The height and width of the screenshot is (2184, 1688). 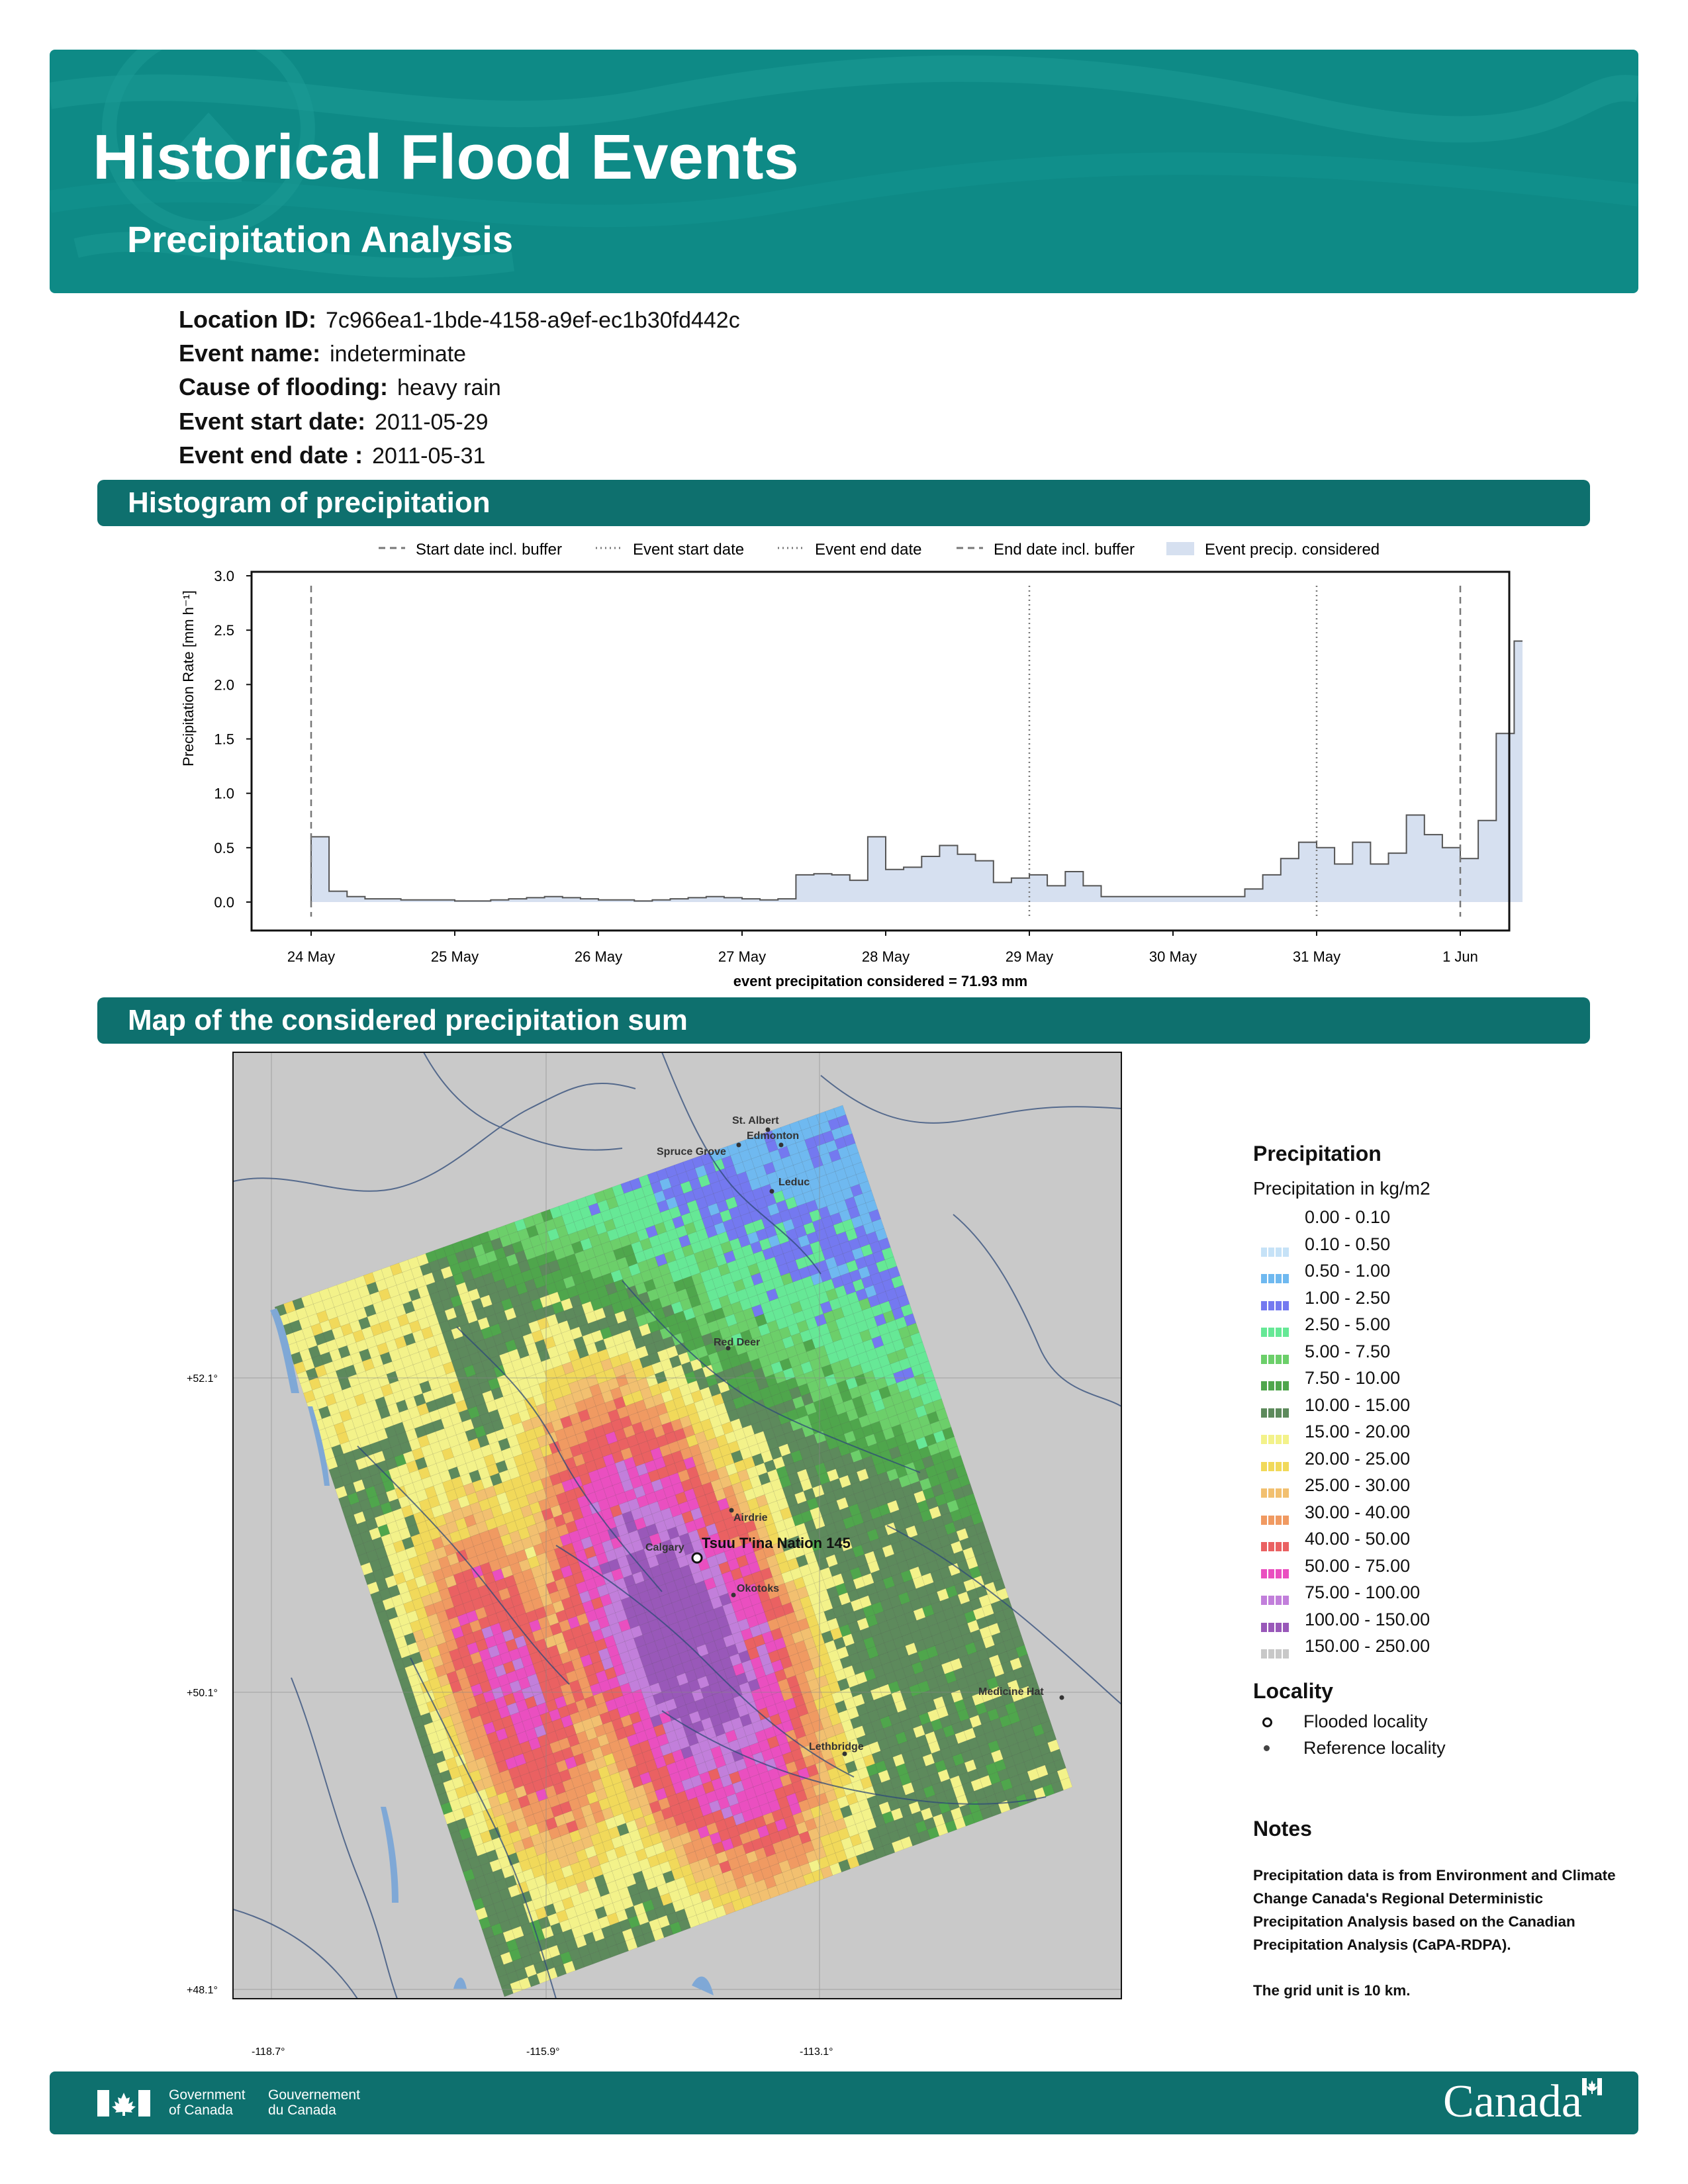 What do you see at coordinates (1460, 957) in the screenshot?
I see `x-tick-label: 1 Jun` at bounding box center [1460, 957].